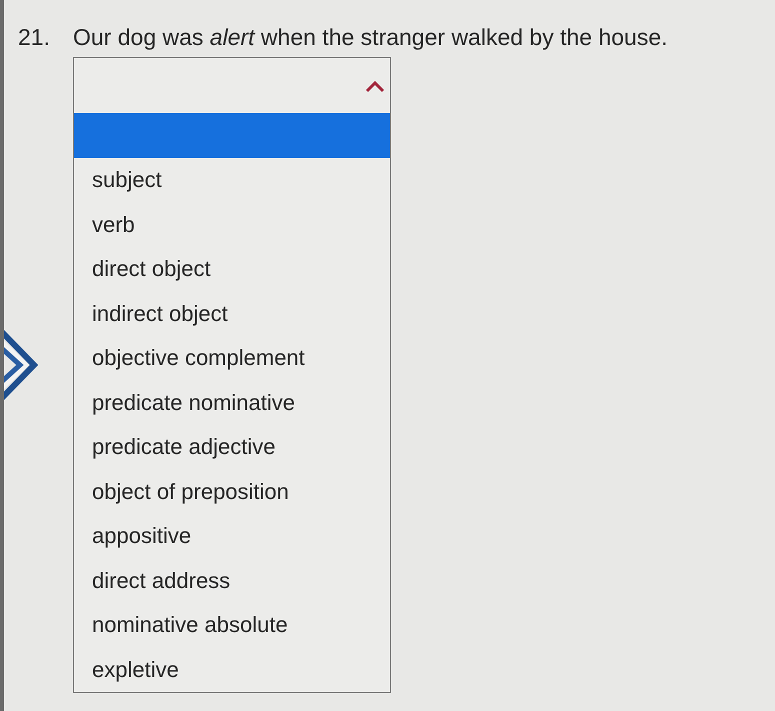  Describe the element at coordinates (232, 313) in the screenshot. I see `dropdown-option: indirect object` at that location.